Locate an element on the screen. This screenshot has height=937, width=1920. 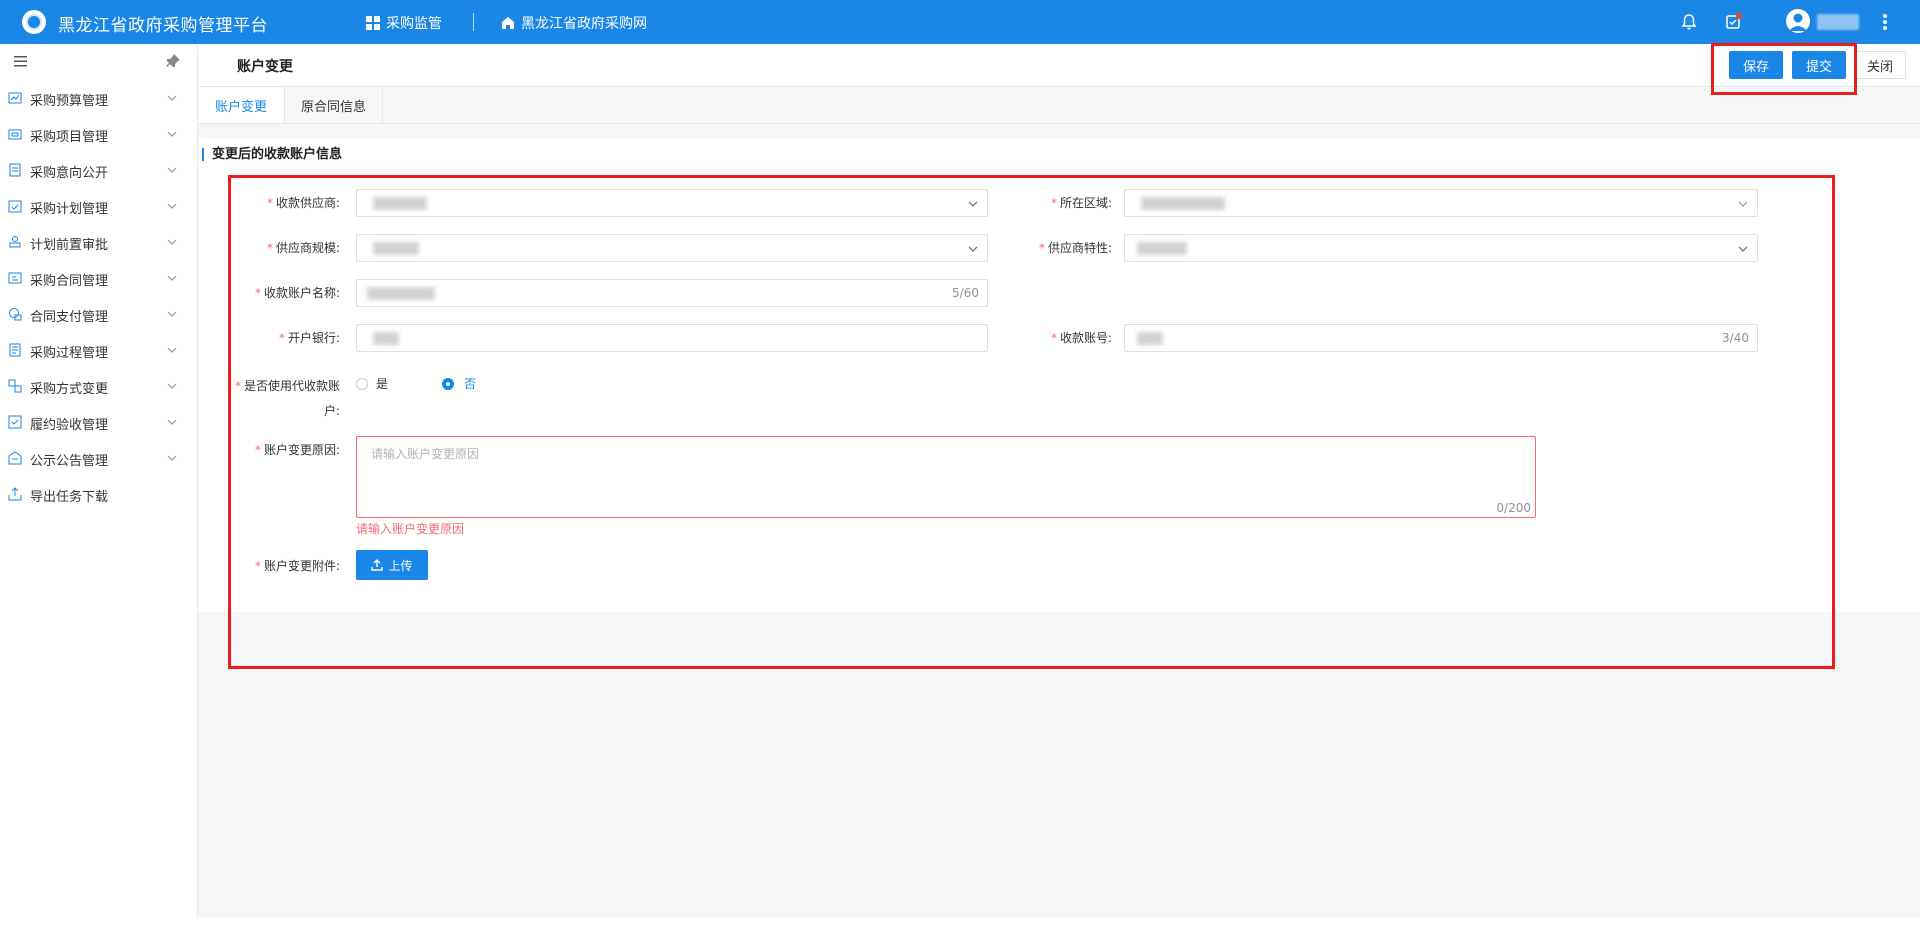
sidebar-item-payment: 合同支付管理 is located at coordinates (98, 314).